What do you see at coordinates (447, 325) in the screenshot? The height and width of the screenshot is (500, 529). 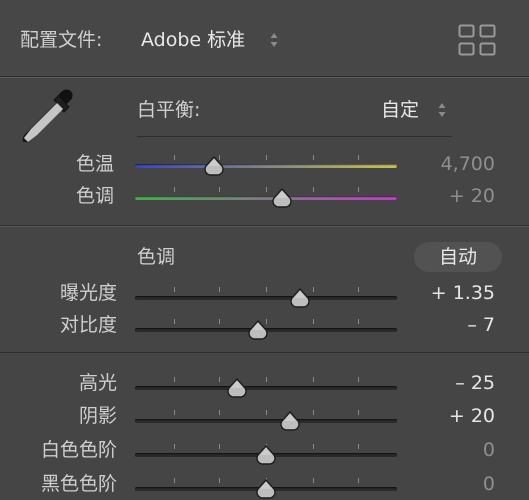 I see `contrast-value: – 7` at bounding box center [447, 325].